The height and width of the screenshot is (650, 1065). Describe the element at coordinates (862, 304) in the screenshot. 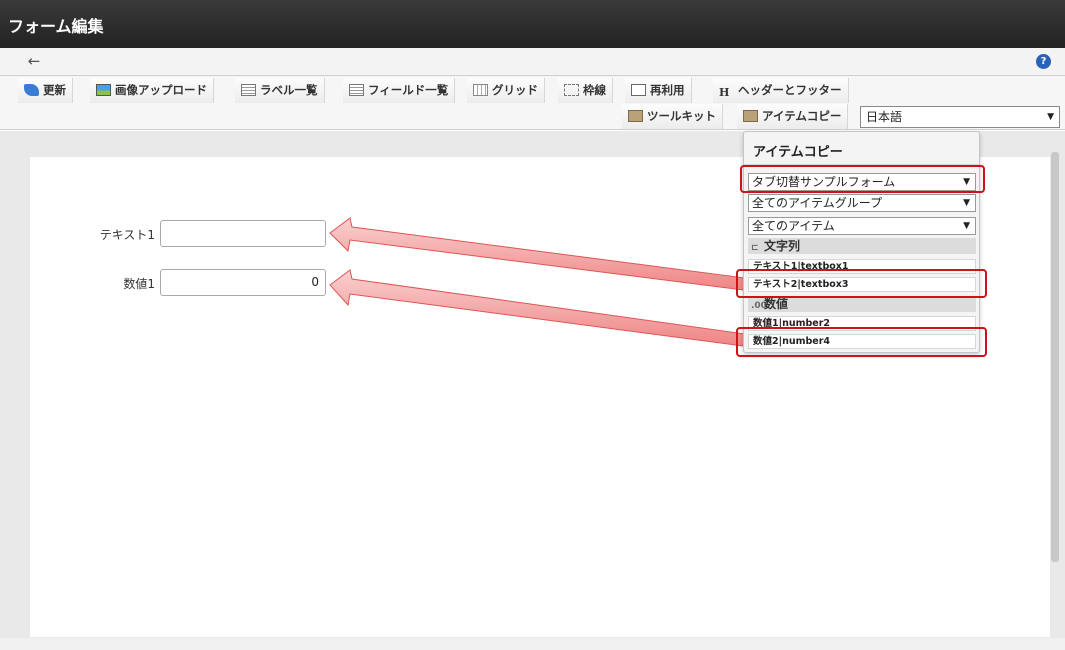

I see `group-header-number: .00数値` at that location.